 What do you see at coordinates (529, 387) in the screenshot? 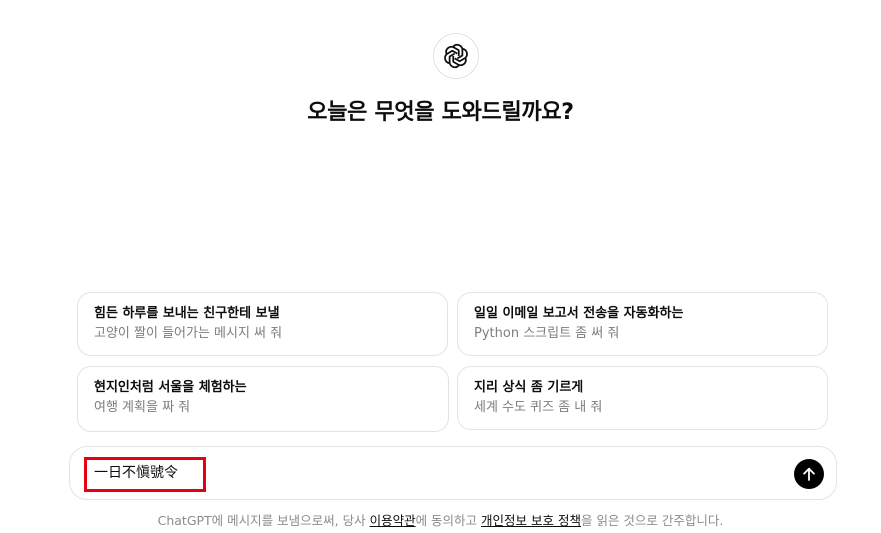
I see `suggestion-title: 지리 상식 좀 기르게` at bounding box center [529, 387].